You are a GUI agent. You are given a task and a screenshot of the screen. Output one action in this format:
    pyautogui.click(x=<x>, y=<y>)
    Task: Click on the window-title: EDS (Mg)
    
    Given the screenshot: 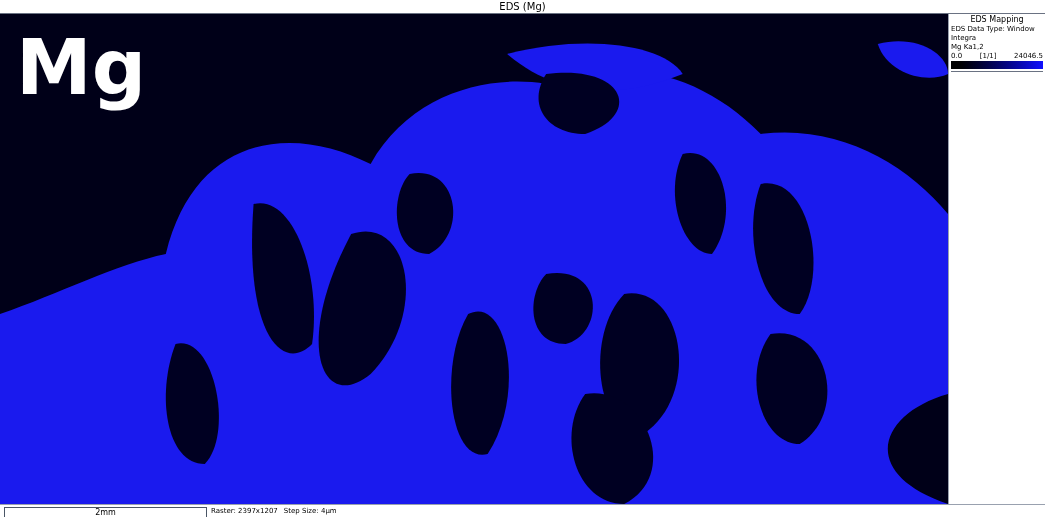 What is the action you would take?
    pyautogui.click(x=522, y=6)
    